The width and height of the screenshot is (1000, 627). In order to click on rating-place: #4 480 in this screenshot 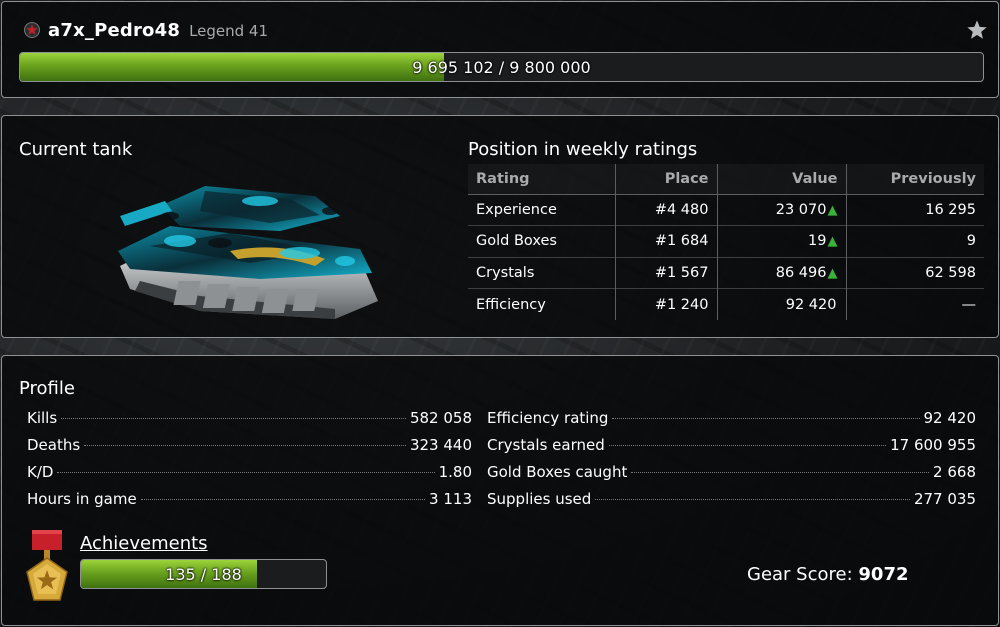, I will do `click(665, 210)`.